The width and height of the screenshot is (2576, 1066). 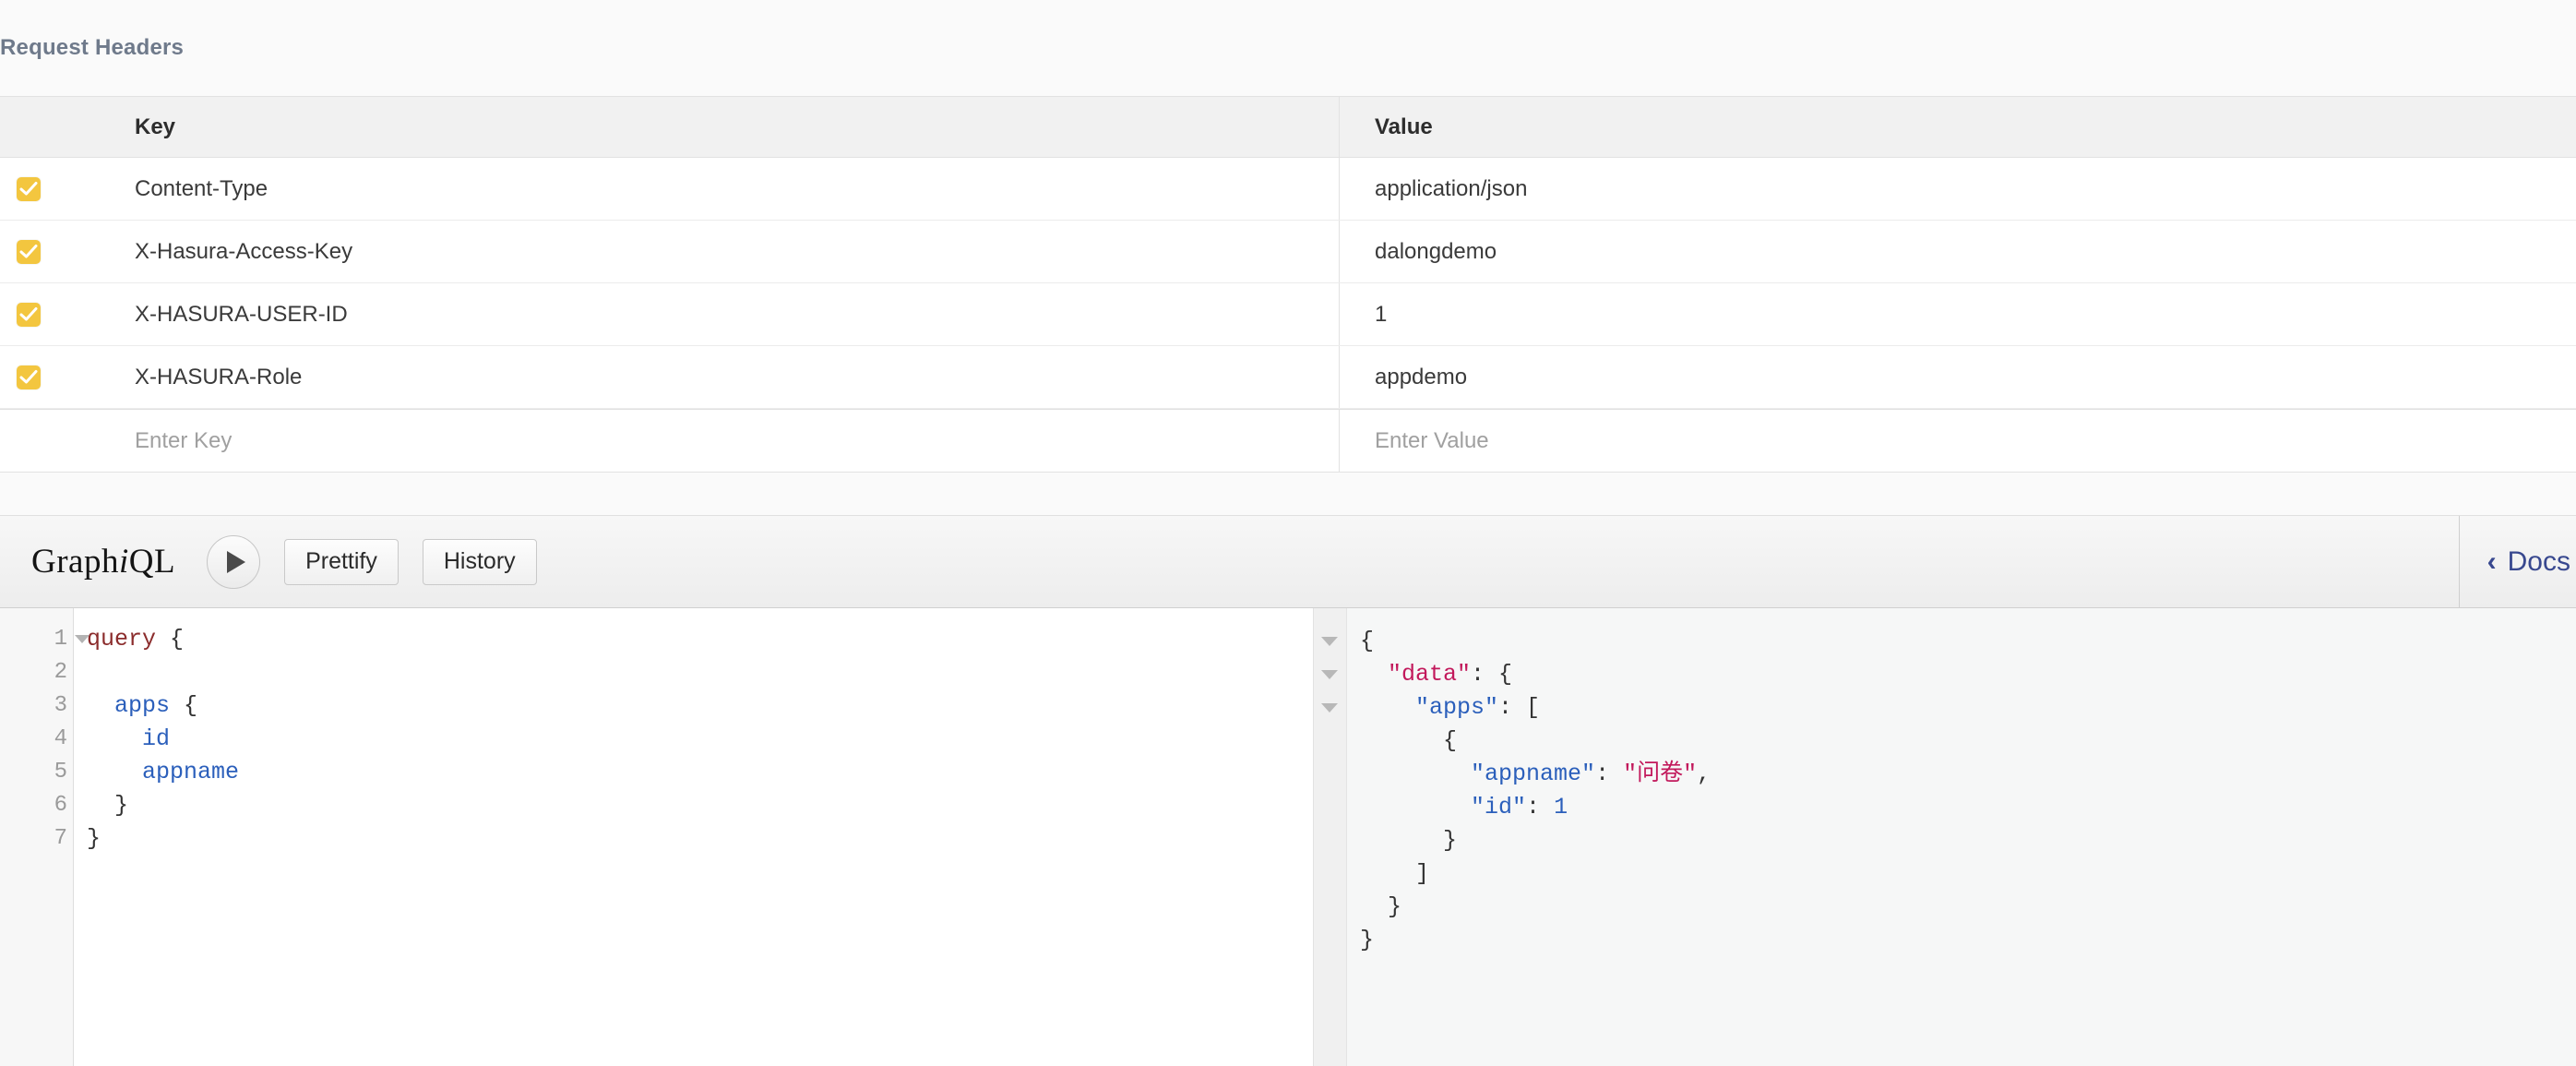 I want to click on code-token: ], so click(x=1395, y=873).